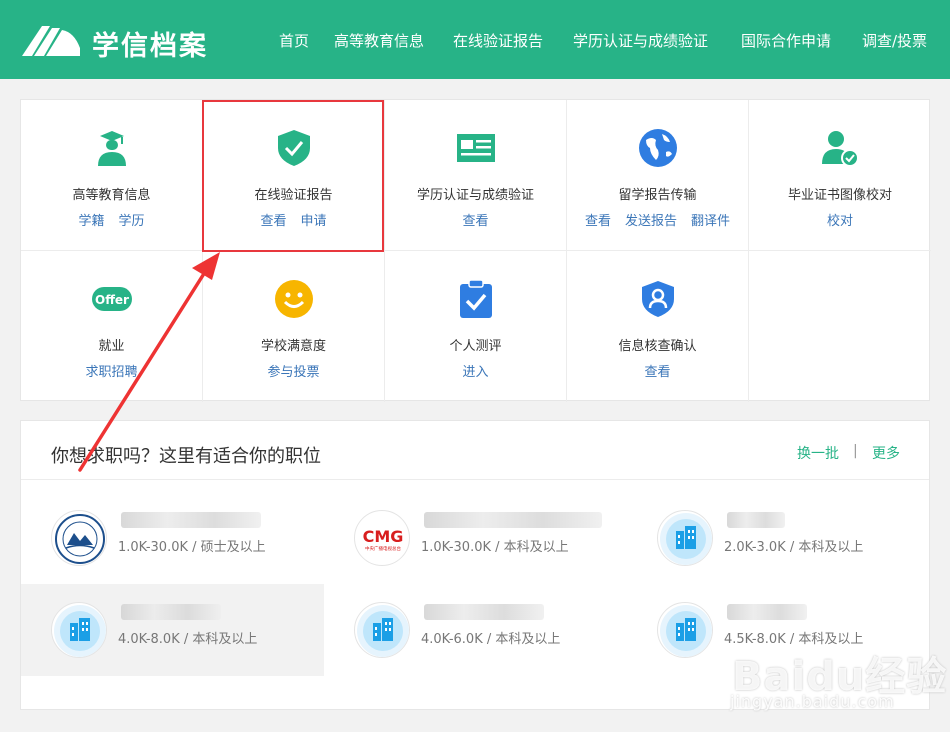  I want to click on smiley-icon, so click(294, 299).